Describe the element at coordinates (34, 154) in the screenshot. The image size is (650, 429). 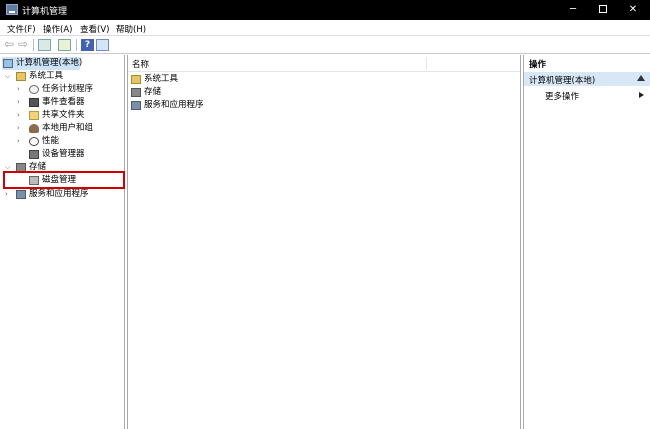
I see `device-manager-icon` at that location.